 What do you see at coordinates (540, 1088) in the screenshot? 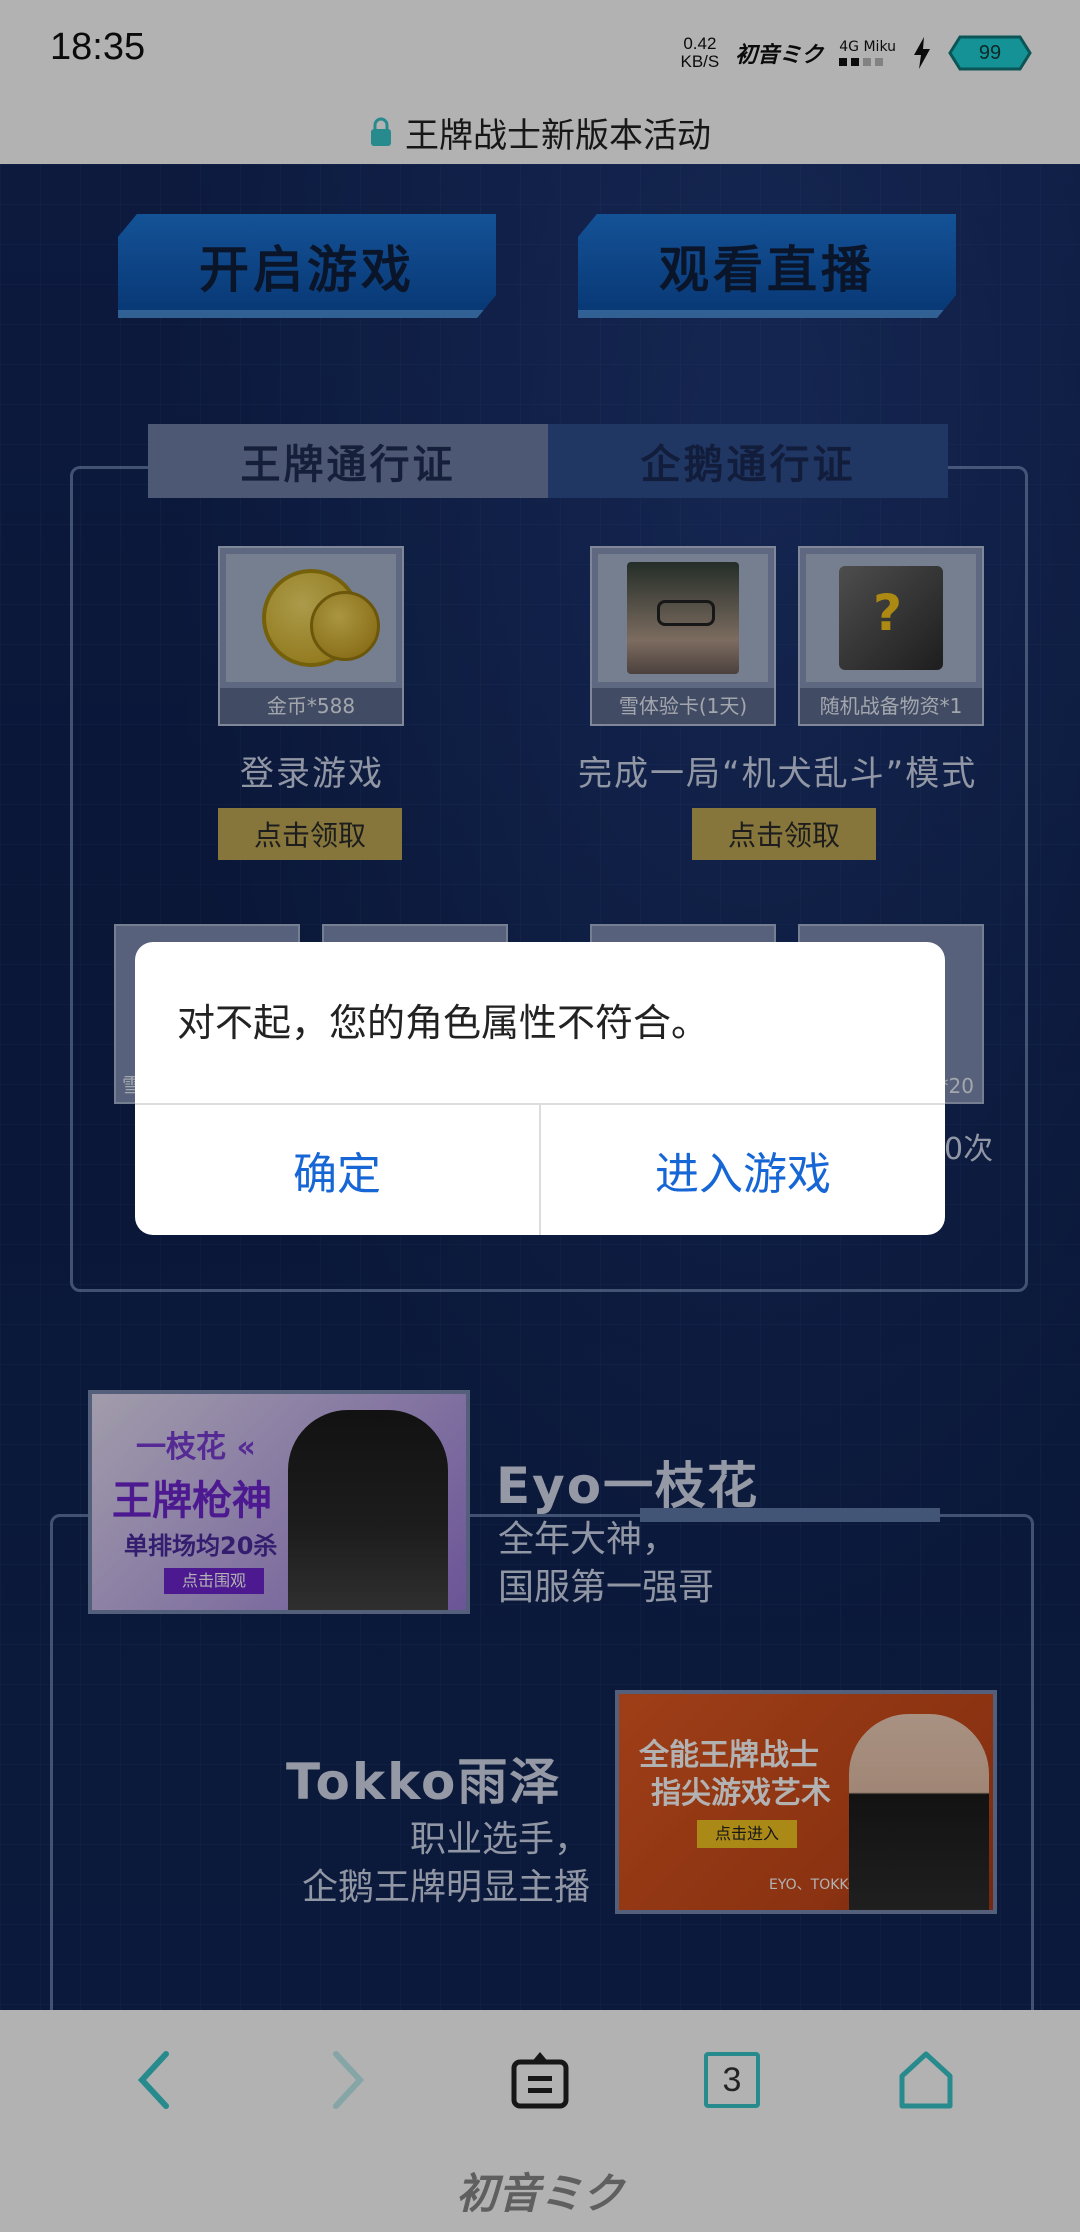
I see `alert-dialog: 对不起，您的角色属性不符合。 确定 进入游戏` at bounding box center [540, 1088].